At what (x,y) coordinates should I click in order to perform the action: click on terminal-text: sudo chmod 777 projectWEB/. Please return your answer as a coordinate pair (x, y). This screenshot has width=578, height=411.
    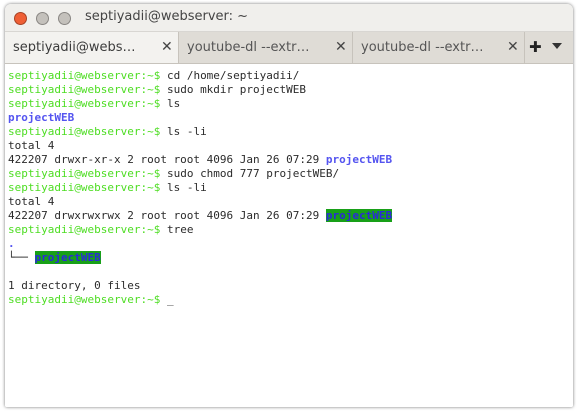
    Looking at the image, I should click on (250, 173).